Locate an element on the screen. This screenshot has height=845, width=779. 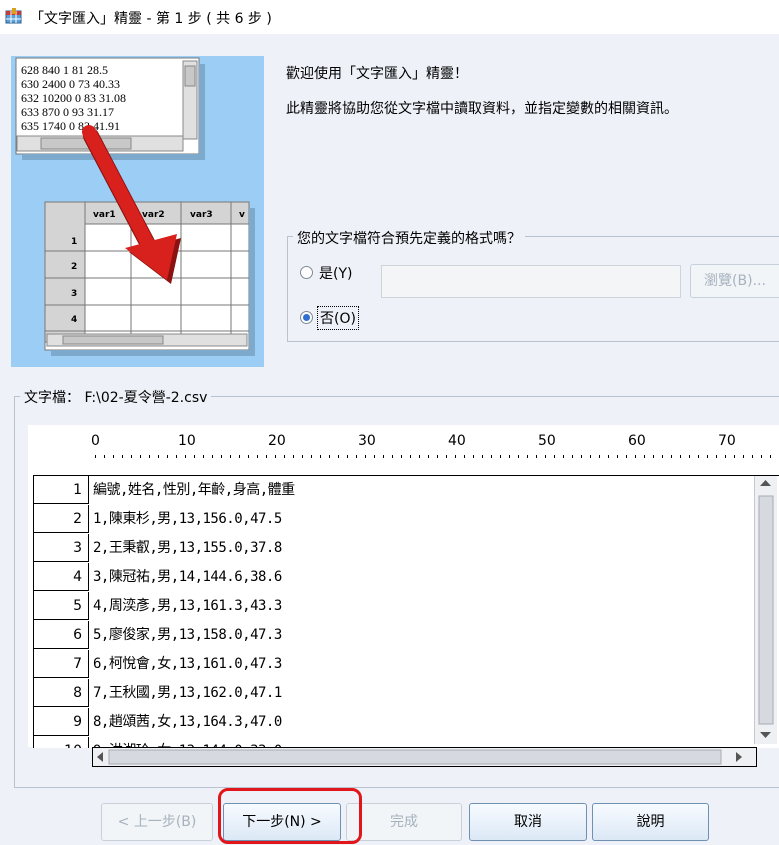
illus-row-number: 2 is located at coordinates (74, 267).